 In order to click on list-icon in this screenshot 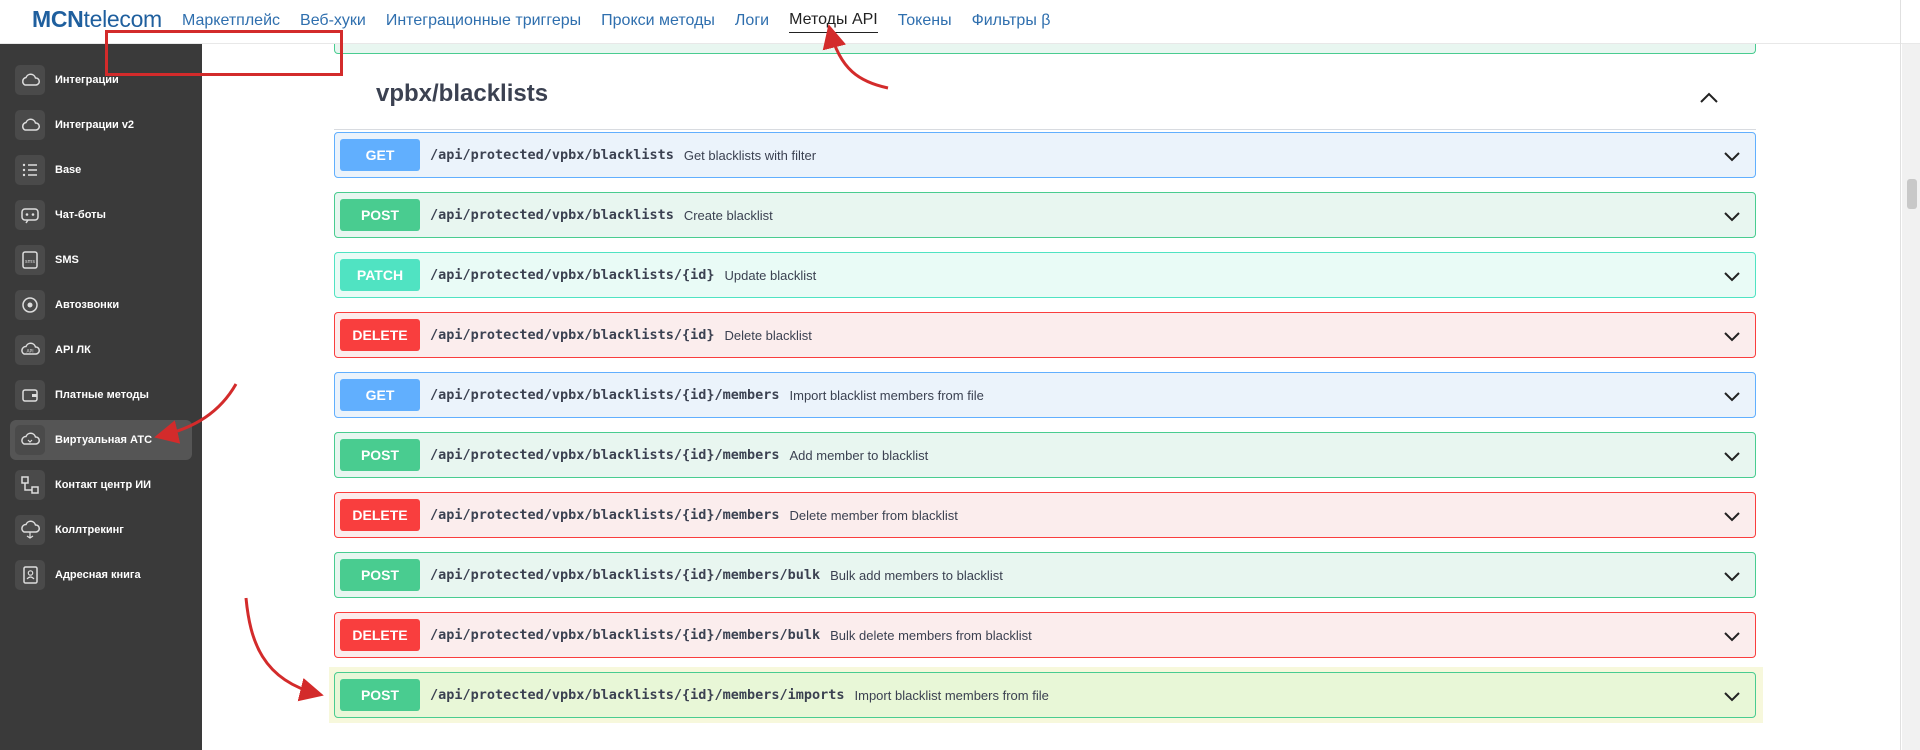, I will do `click(30, 170)`.